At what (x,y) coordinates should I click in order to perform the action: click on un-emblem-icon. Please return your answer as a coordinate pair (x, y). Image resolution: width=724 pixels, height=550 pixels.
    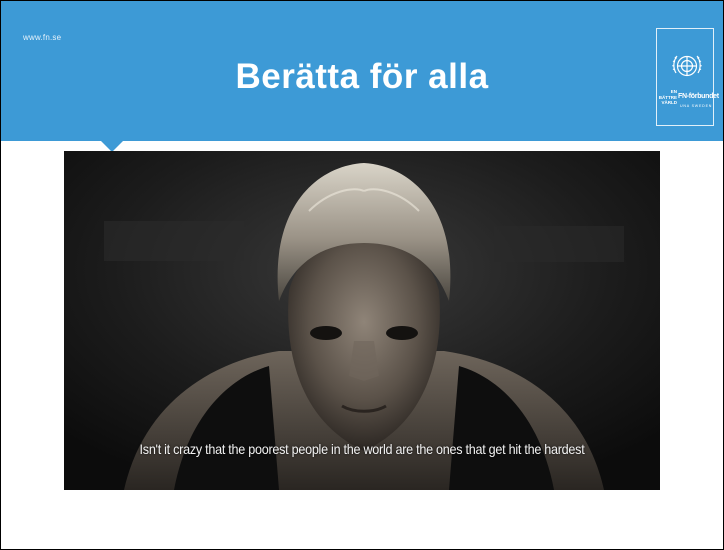
    Looking at the image, I should click on (687, 66).